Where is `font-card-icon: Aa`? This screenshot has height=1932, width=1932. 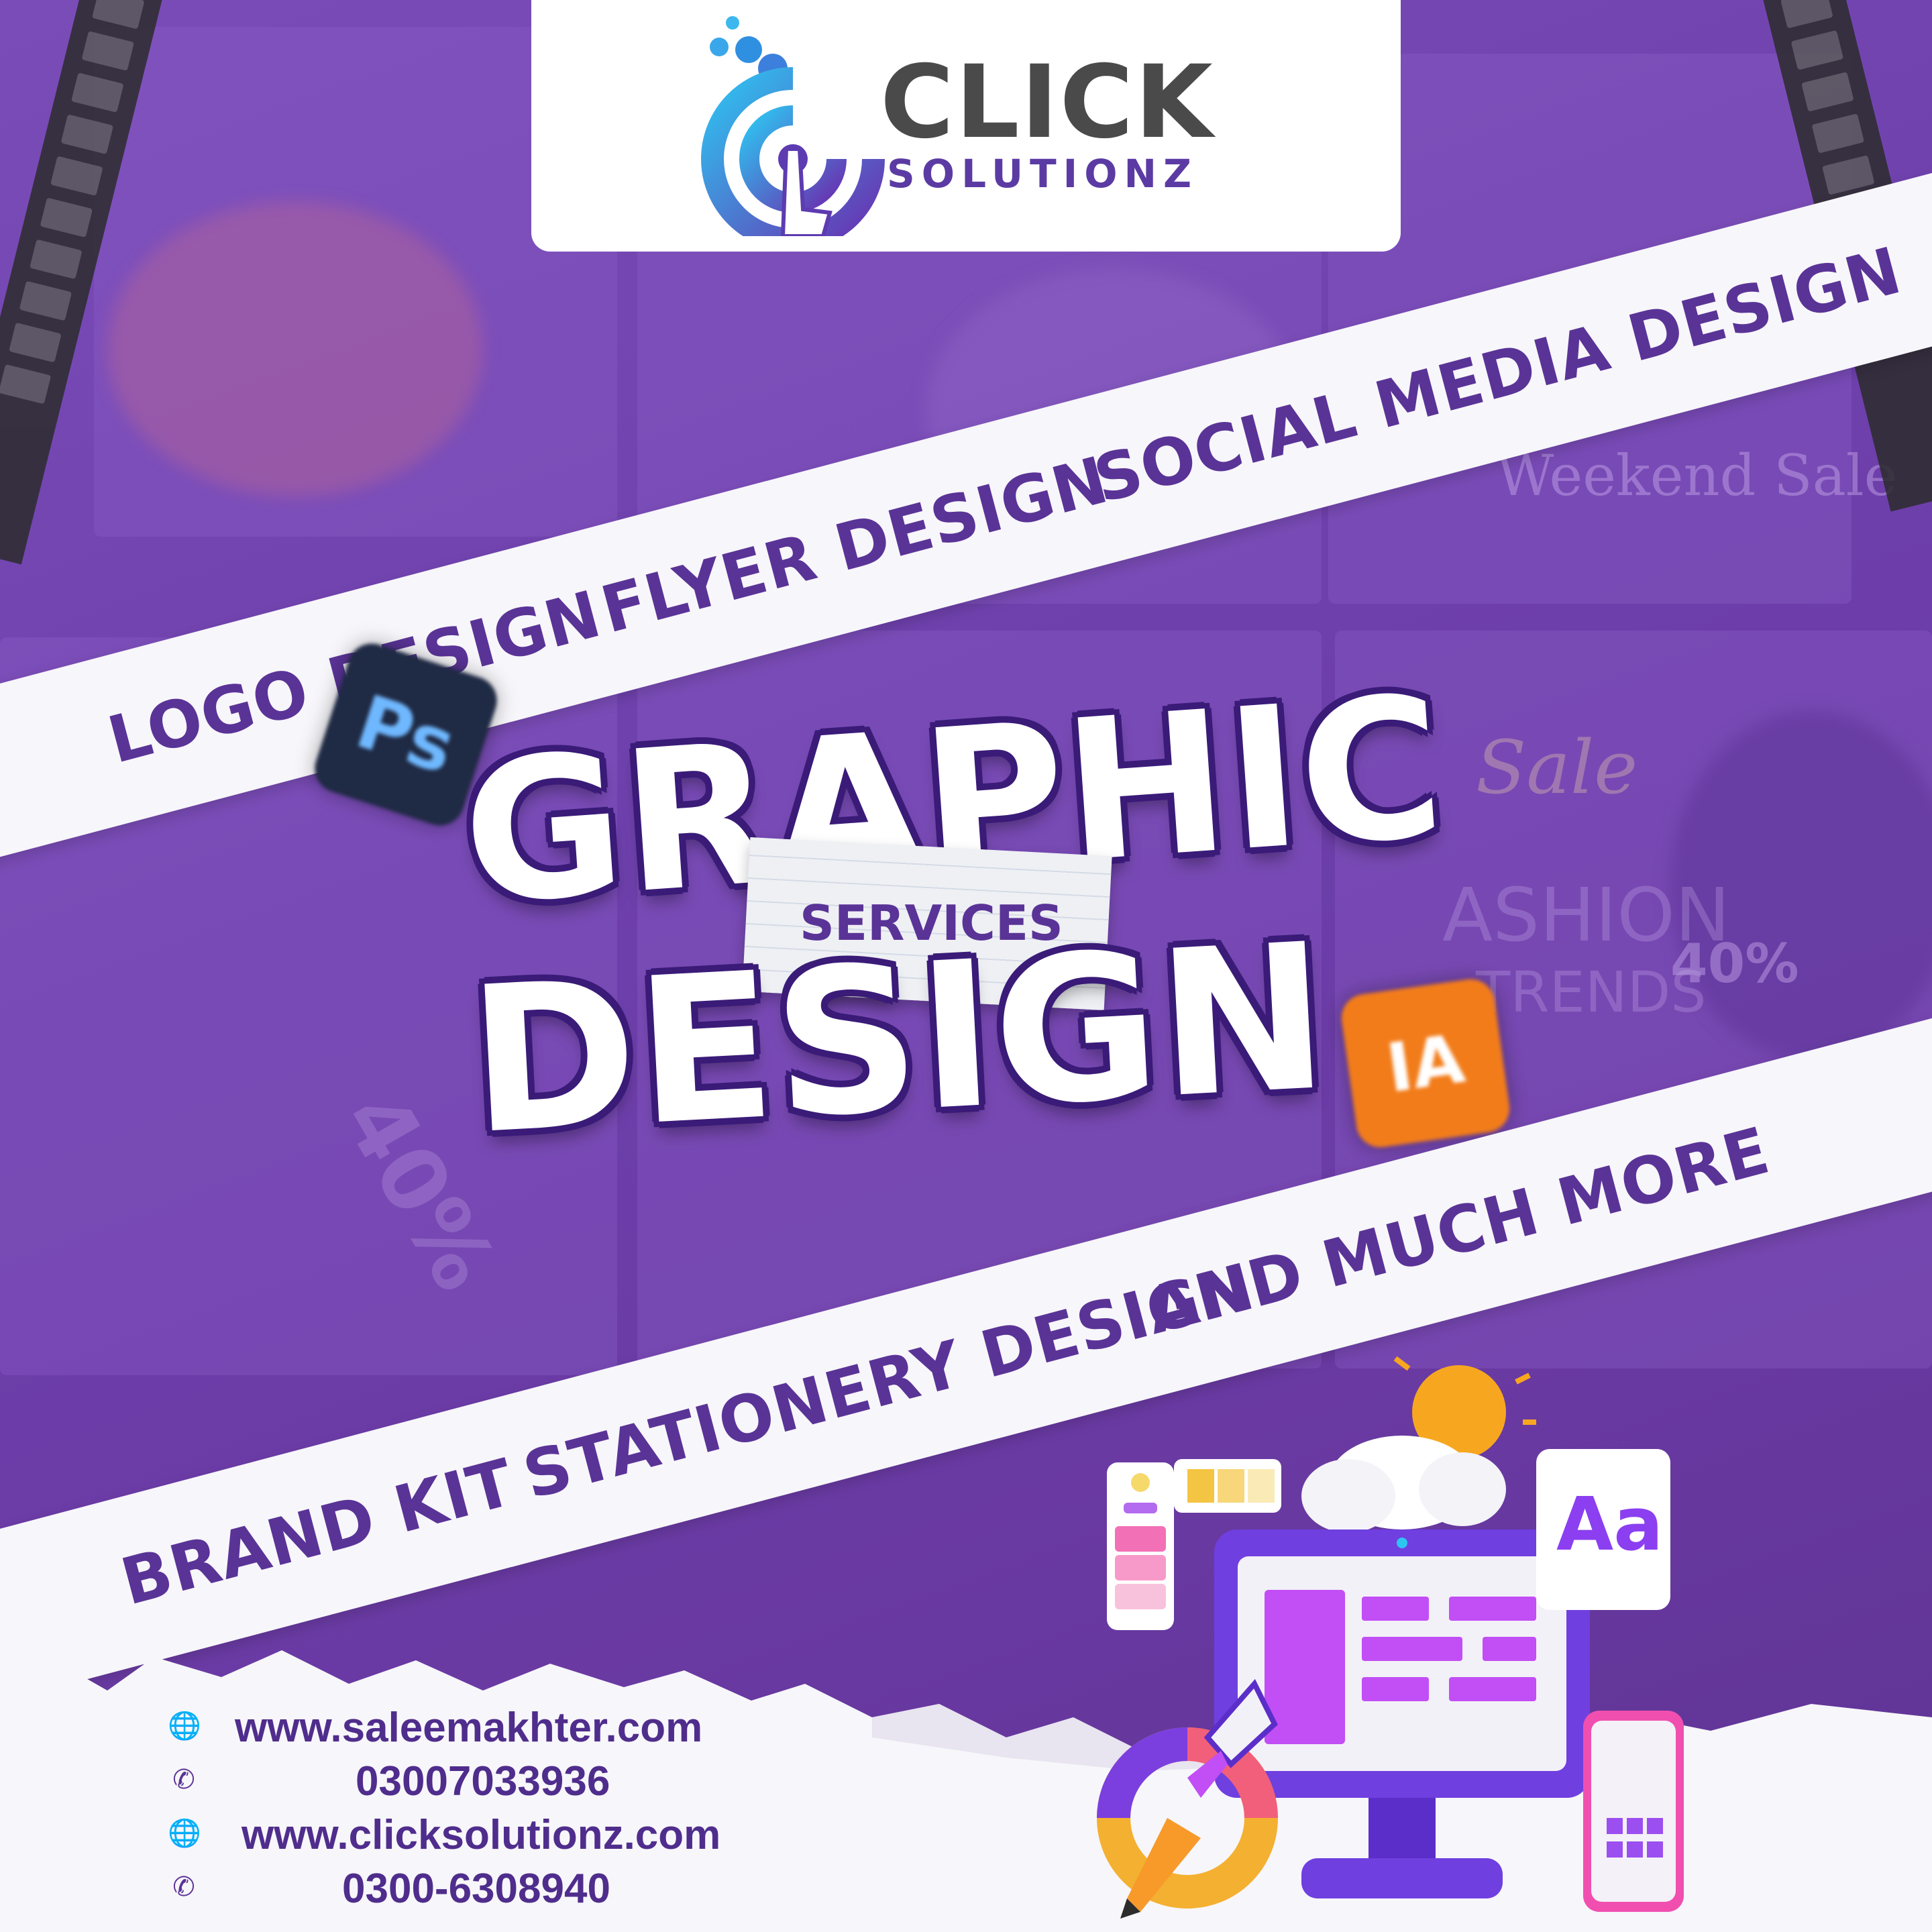 font-card-icon: Aa is located at coordinates (1603, 1529).